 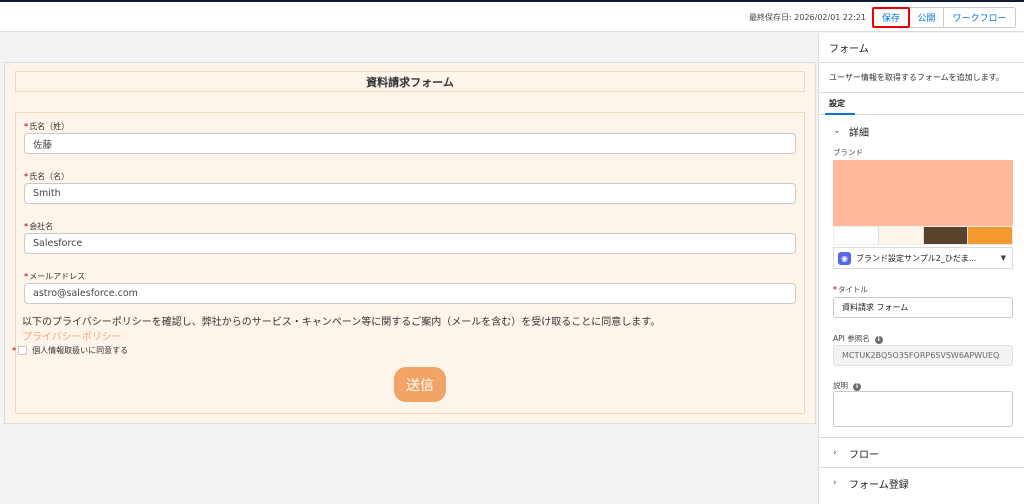 I want to click on brand-preview, so click(x=923, y=202).